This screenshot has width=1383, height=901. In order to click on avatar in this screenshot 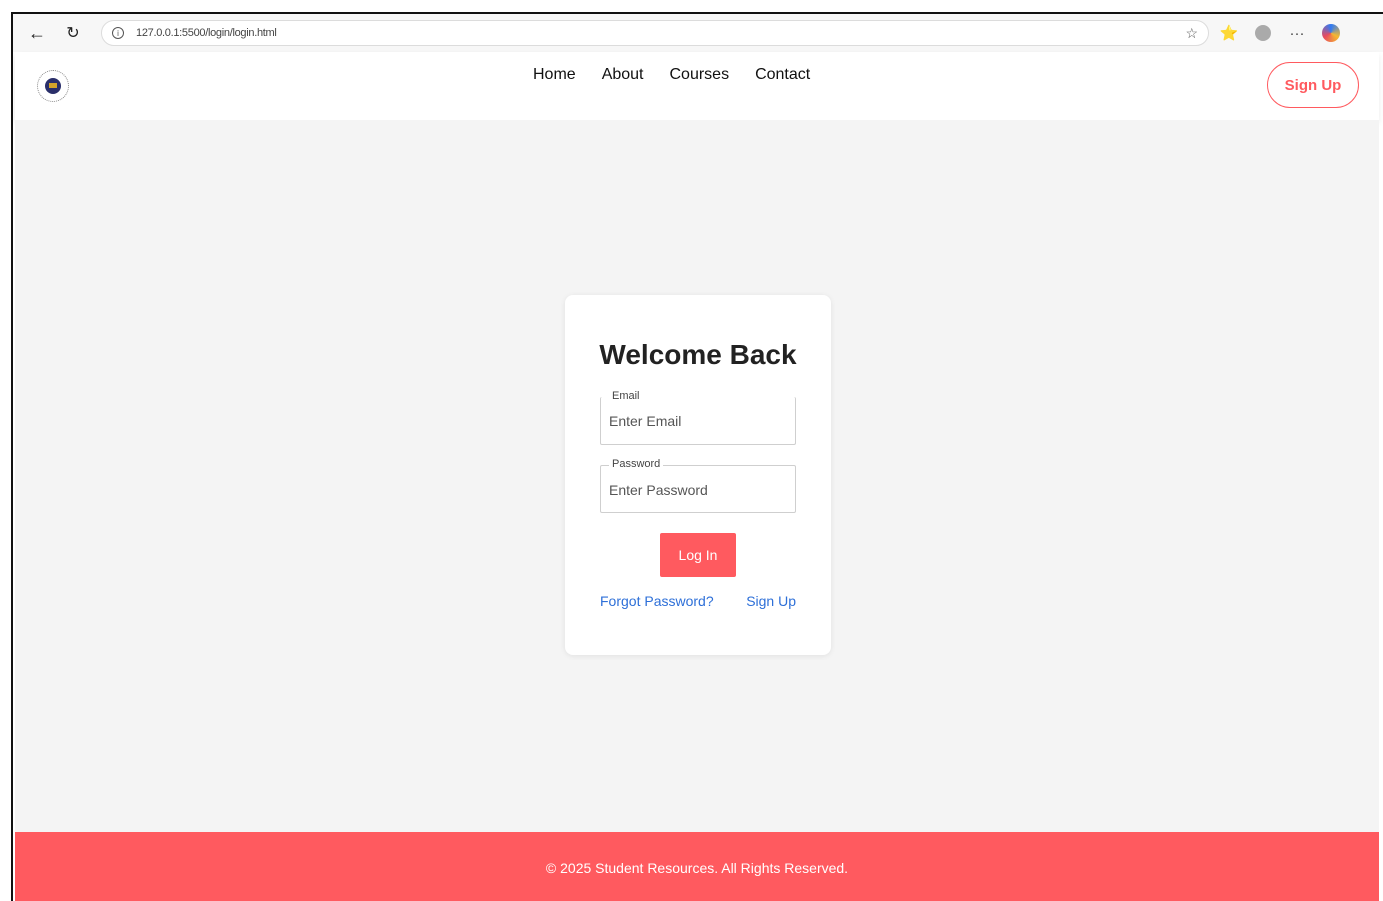, I will do `click(1263, 33)`.